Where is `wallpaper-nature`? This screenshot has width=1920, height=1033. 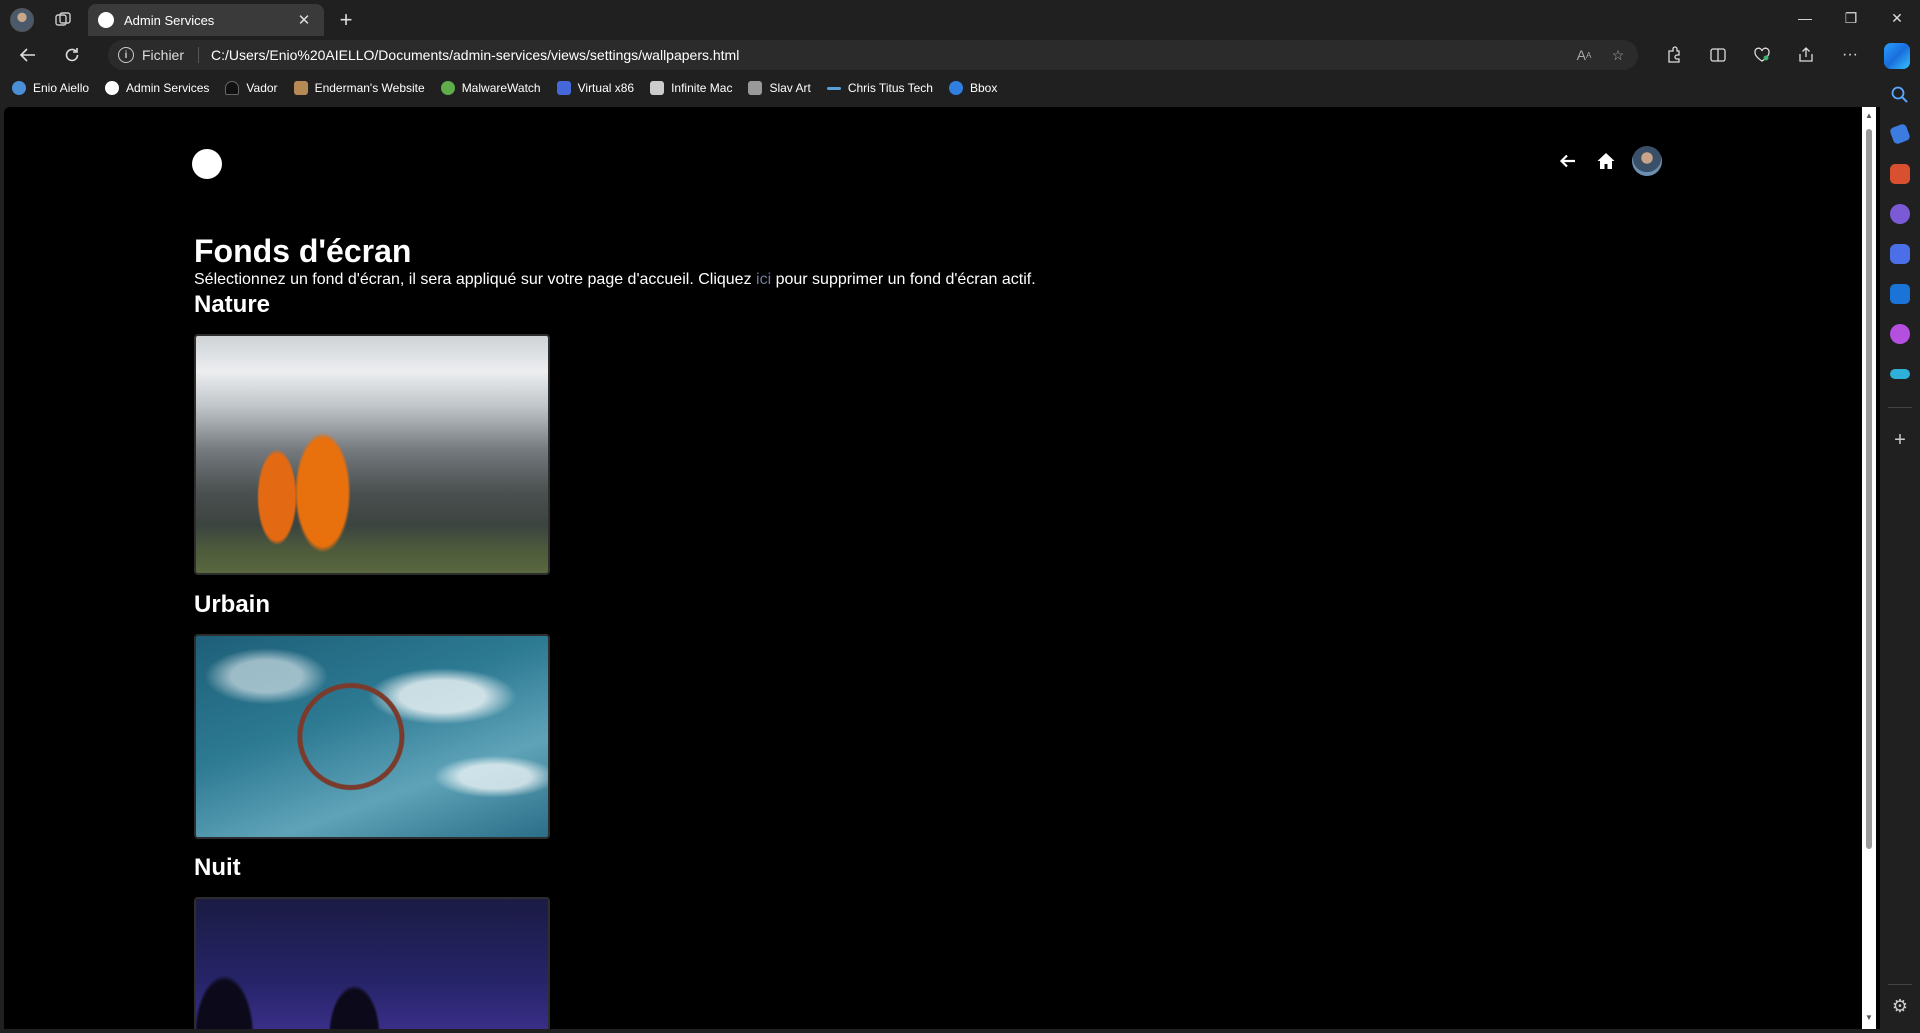
wallpaper-nature is located at coordinates (372, 454).